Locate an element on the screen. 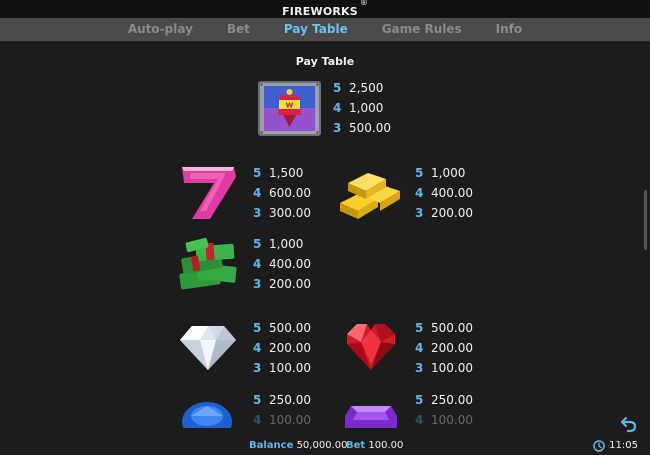 This screenshot has width=650, height=455. app-title: FIREWORKS is located at coordinates (320, 11).